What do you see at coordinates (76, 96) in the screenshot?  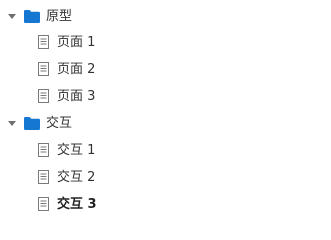 I see `tree-page-label: 页面 3` at bounding box center [76, 96].